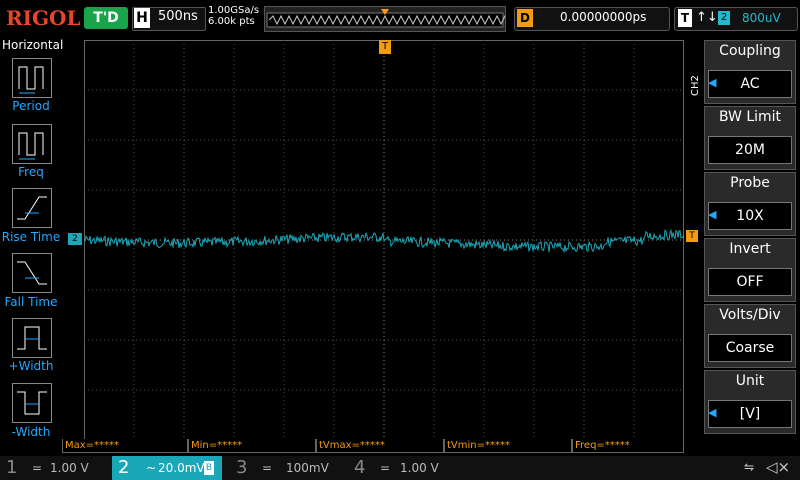 The height and width of the screenshot is (480, 800). What do you see at coordinates (603, 17) in the screenshot?
I see `delay-value: 0.00000000ps` at bounding box center [603, 17].